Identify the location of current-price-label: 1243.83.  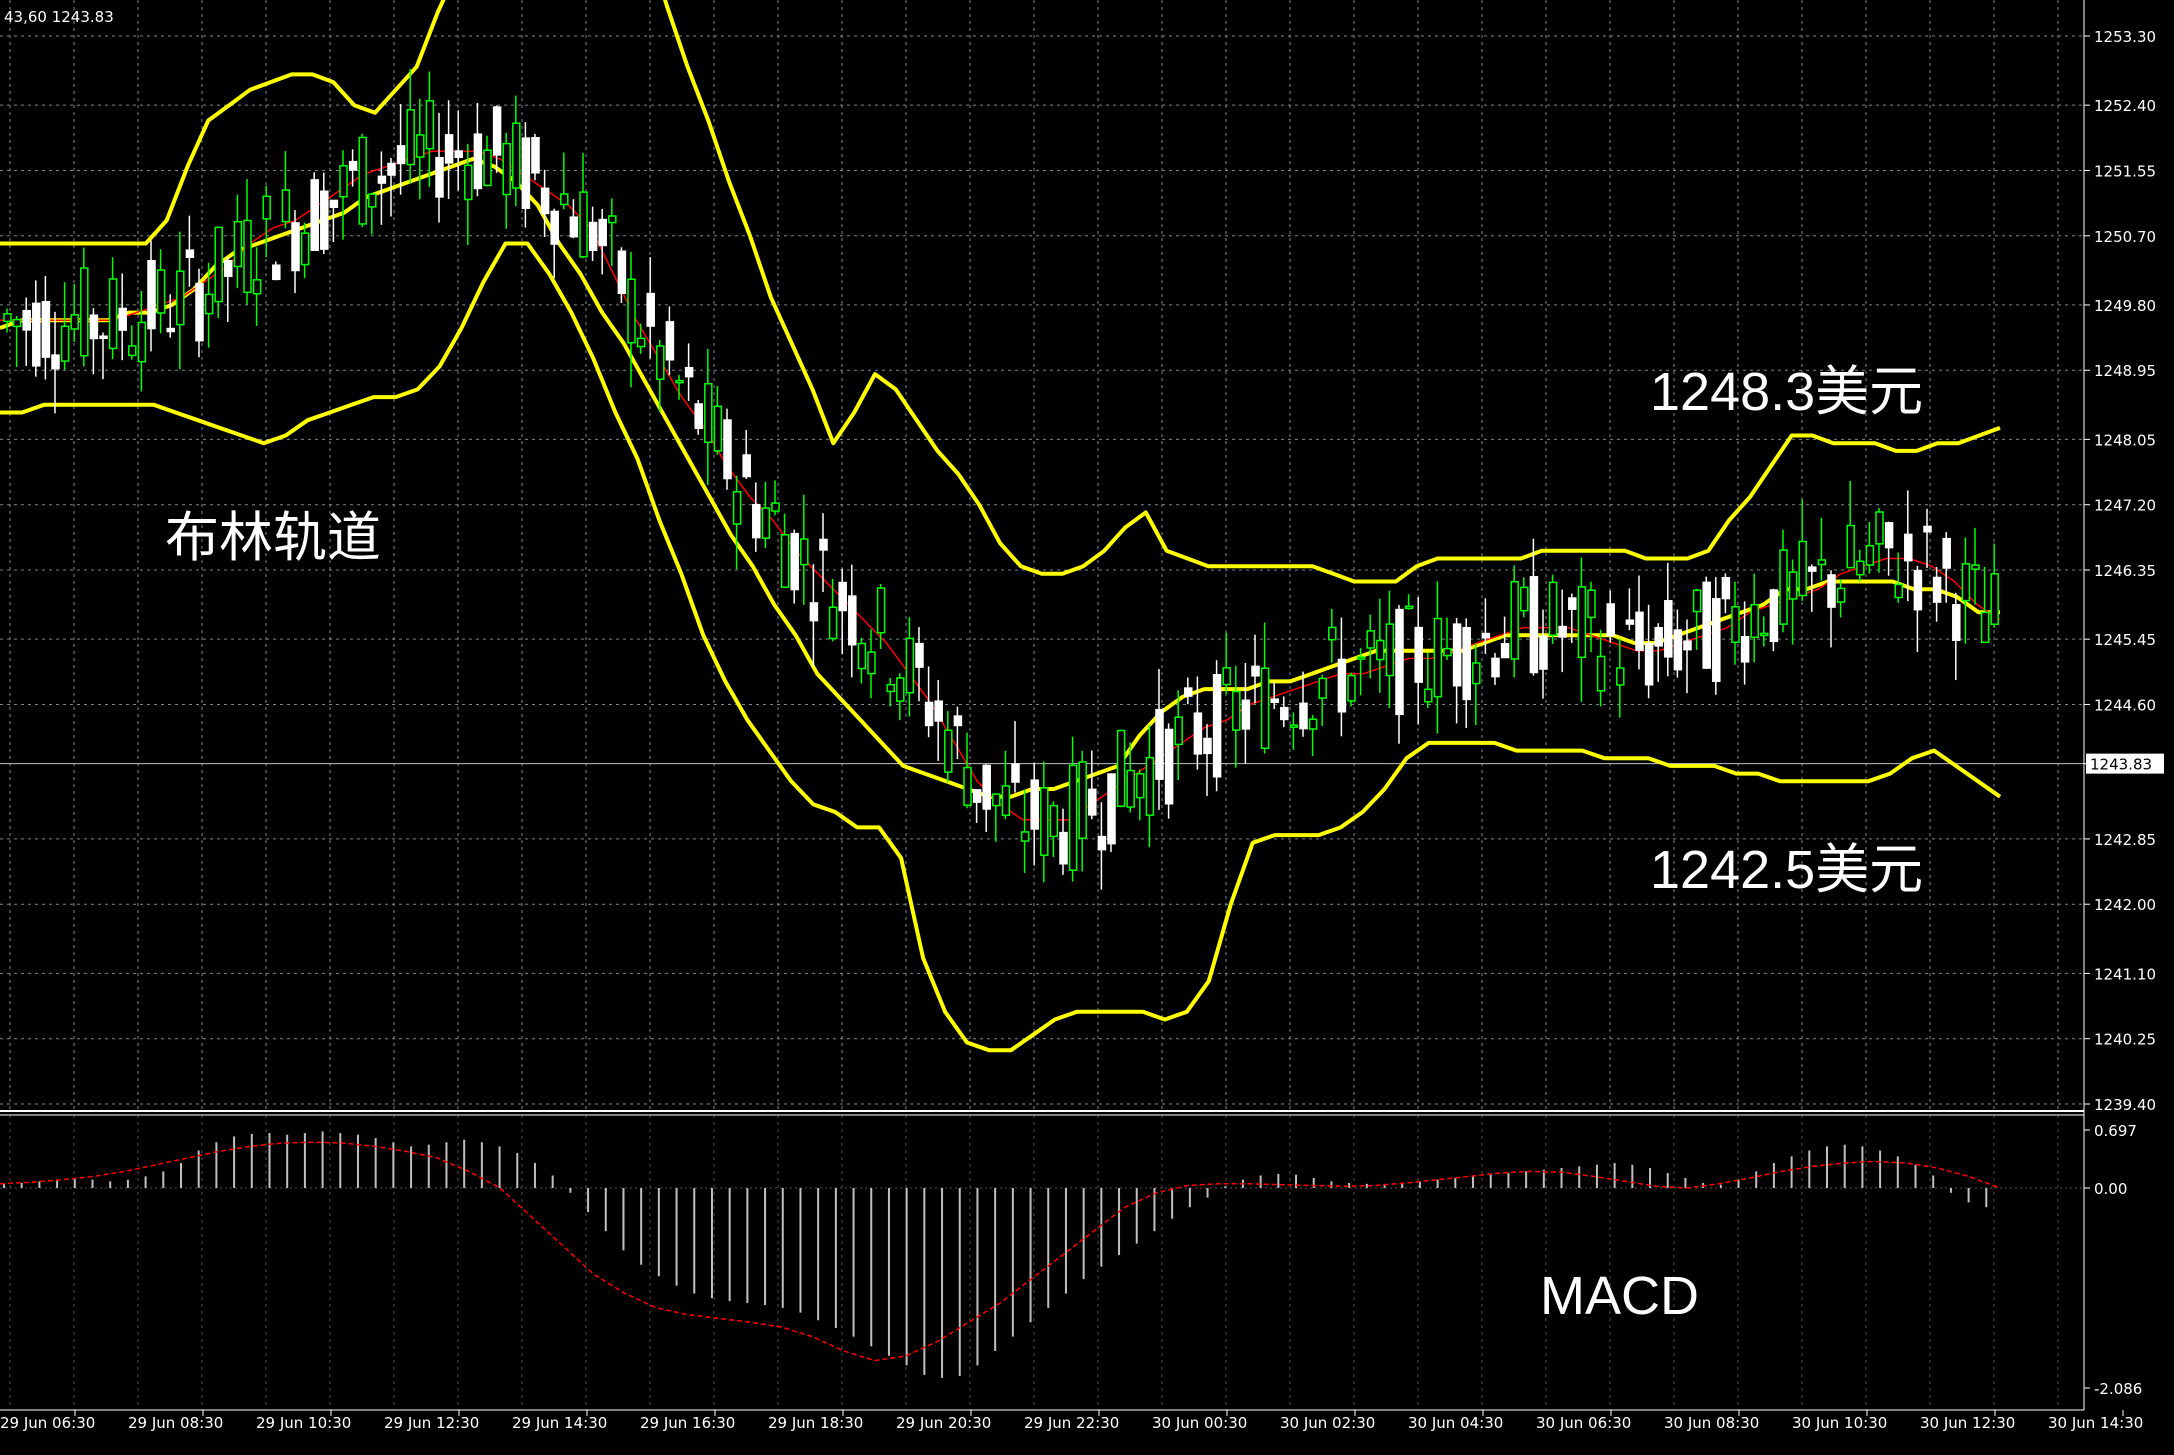
(2121, 765).